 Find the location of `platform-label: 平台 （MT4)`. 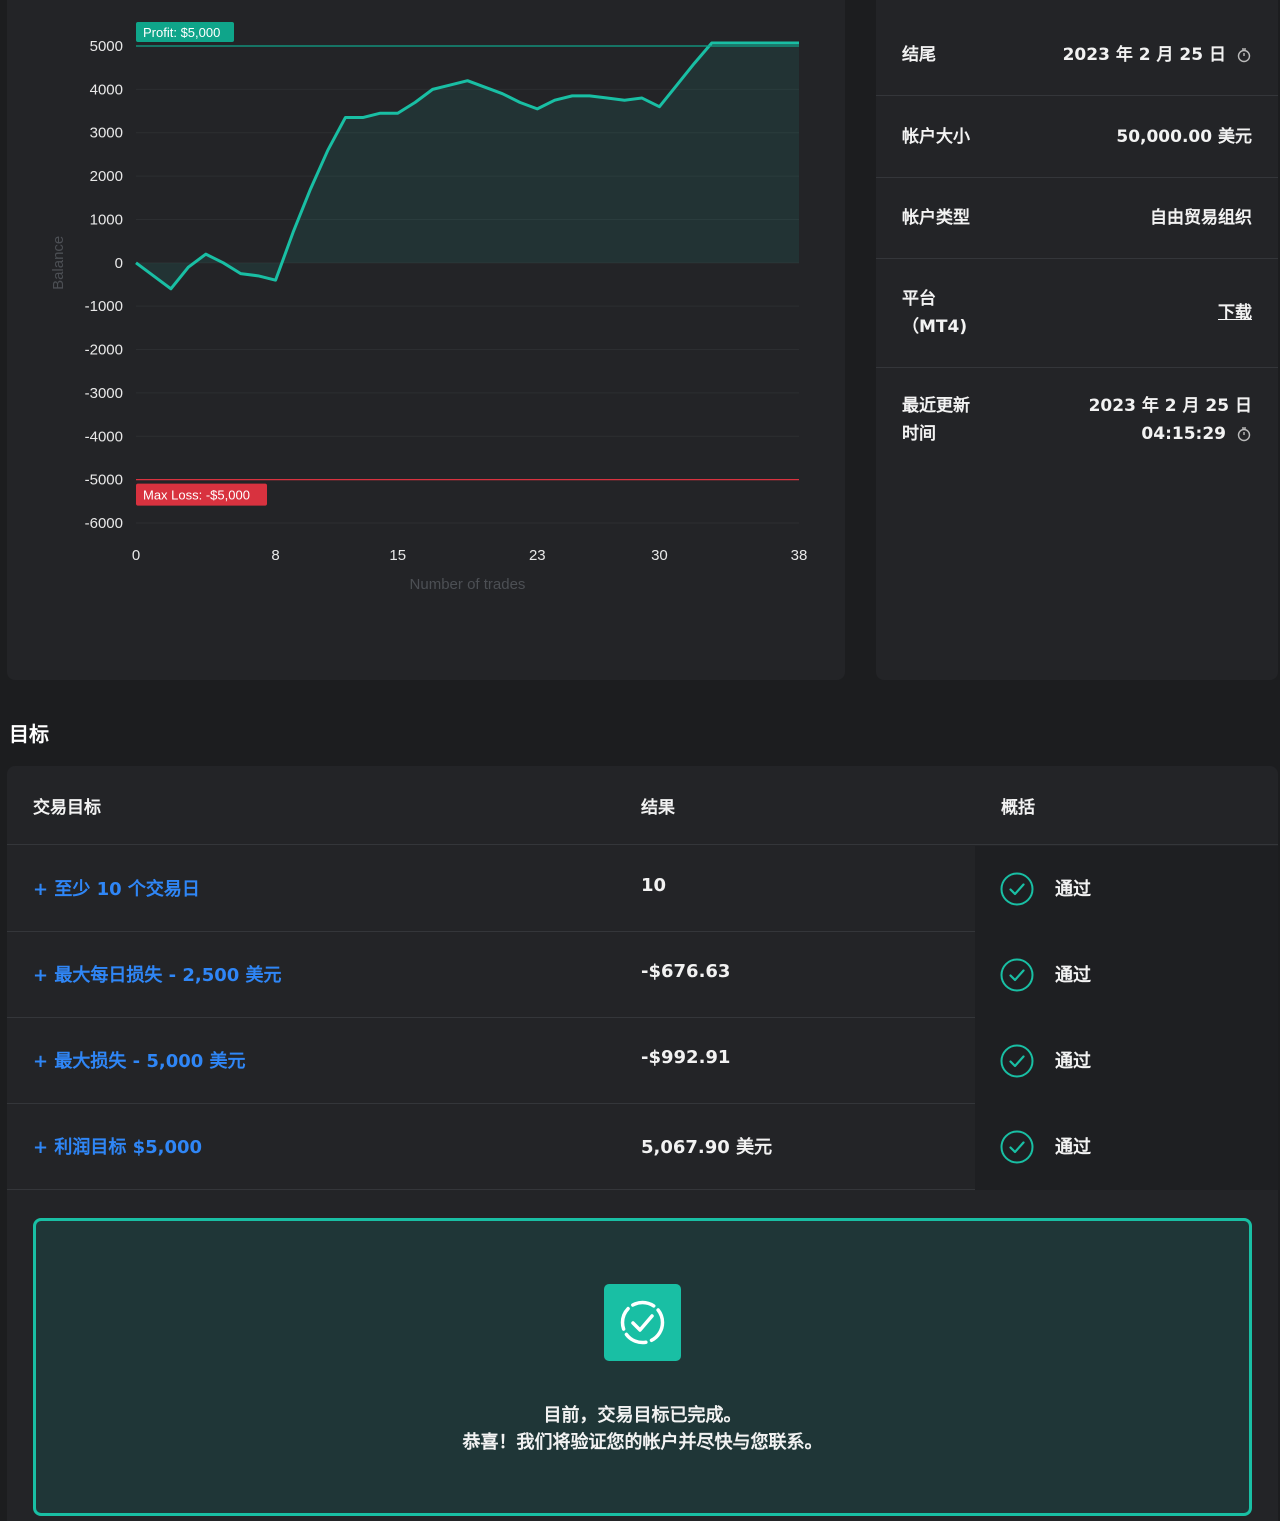

platform-label: 平台 （MT4) is located at coordinates (934, 313).